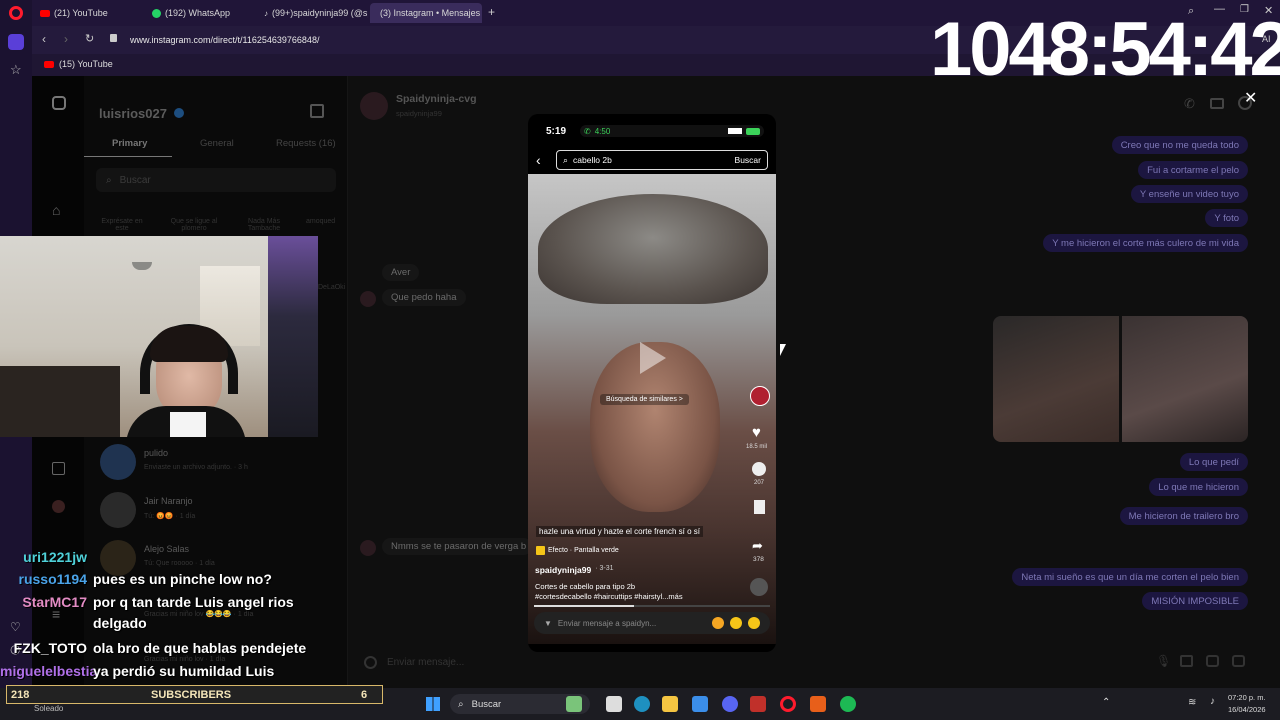 The height and width of the screenshot is (720, 1280). I want to click on instagram-logo-icon, so click(59, 103).